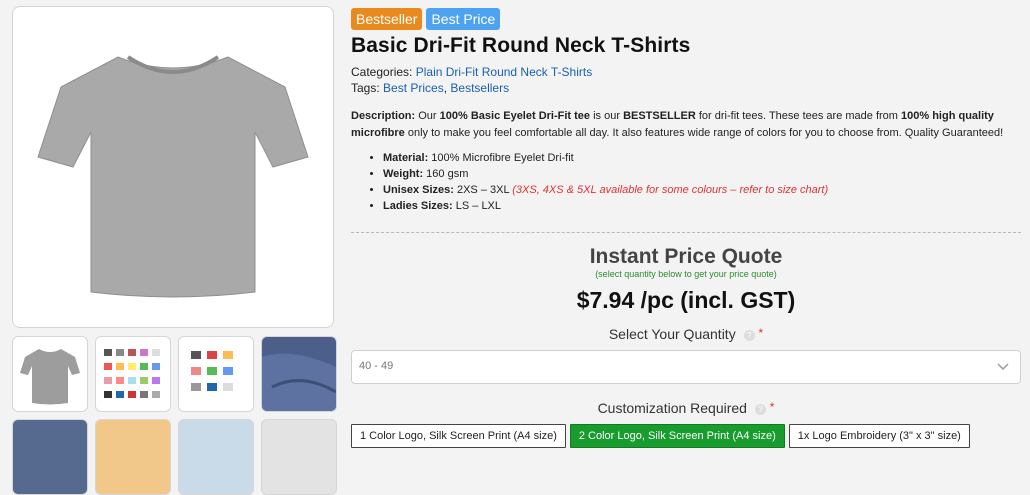 This screenshot has height=495, width=1030. What do you see at coordinates (133, 374) in the screenshot?
I see `thumbnail-color-chart` at bounding box center [133, 374].